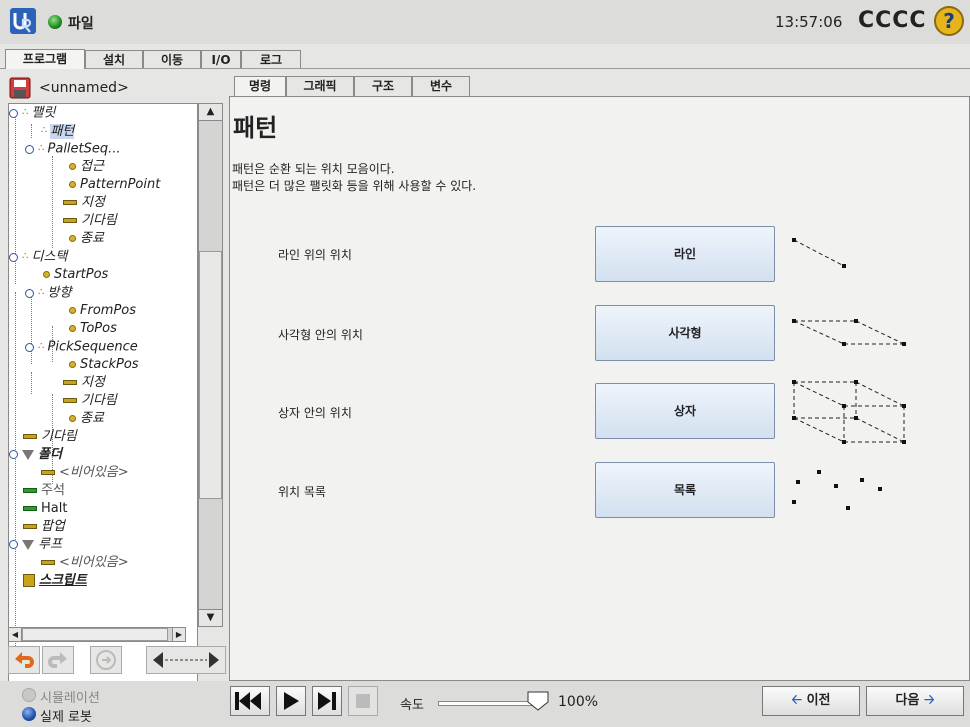  What do you see at coordinates (104, 365) in the screenshot?
I see `tree-item: StackPos` at bounding box center [104, 365].